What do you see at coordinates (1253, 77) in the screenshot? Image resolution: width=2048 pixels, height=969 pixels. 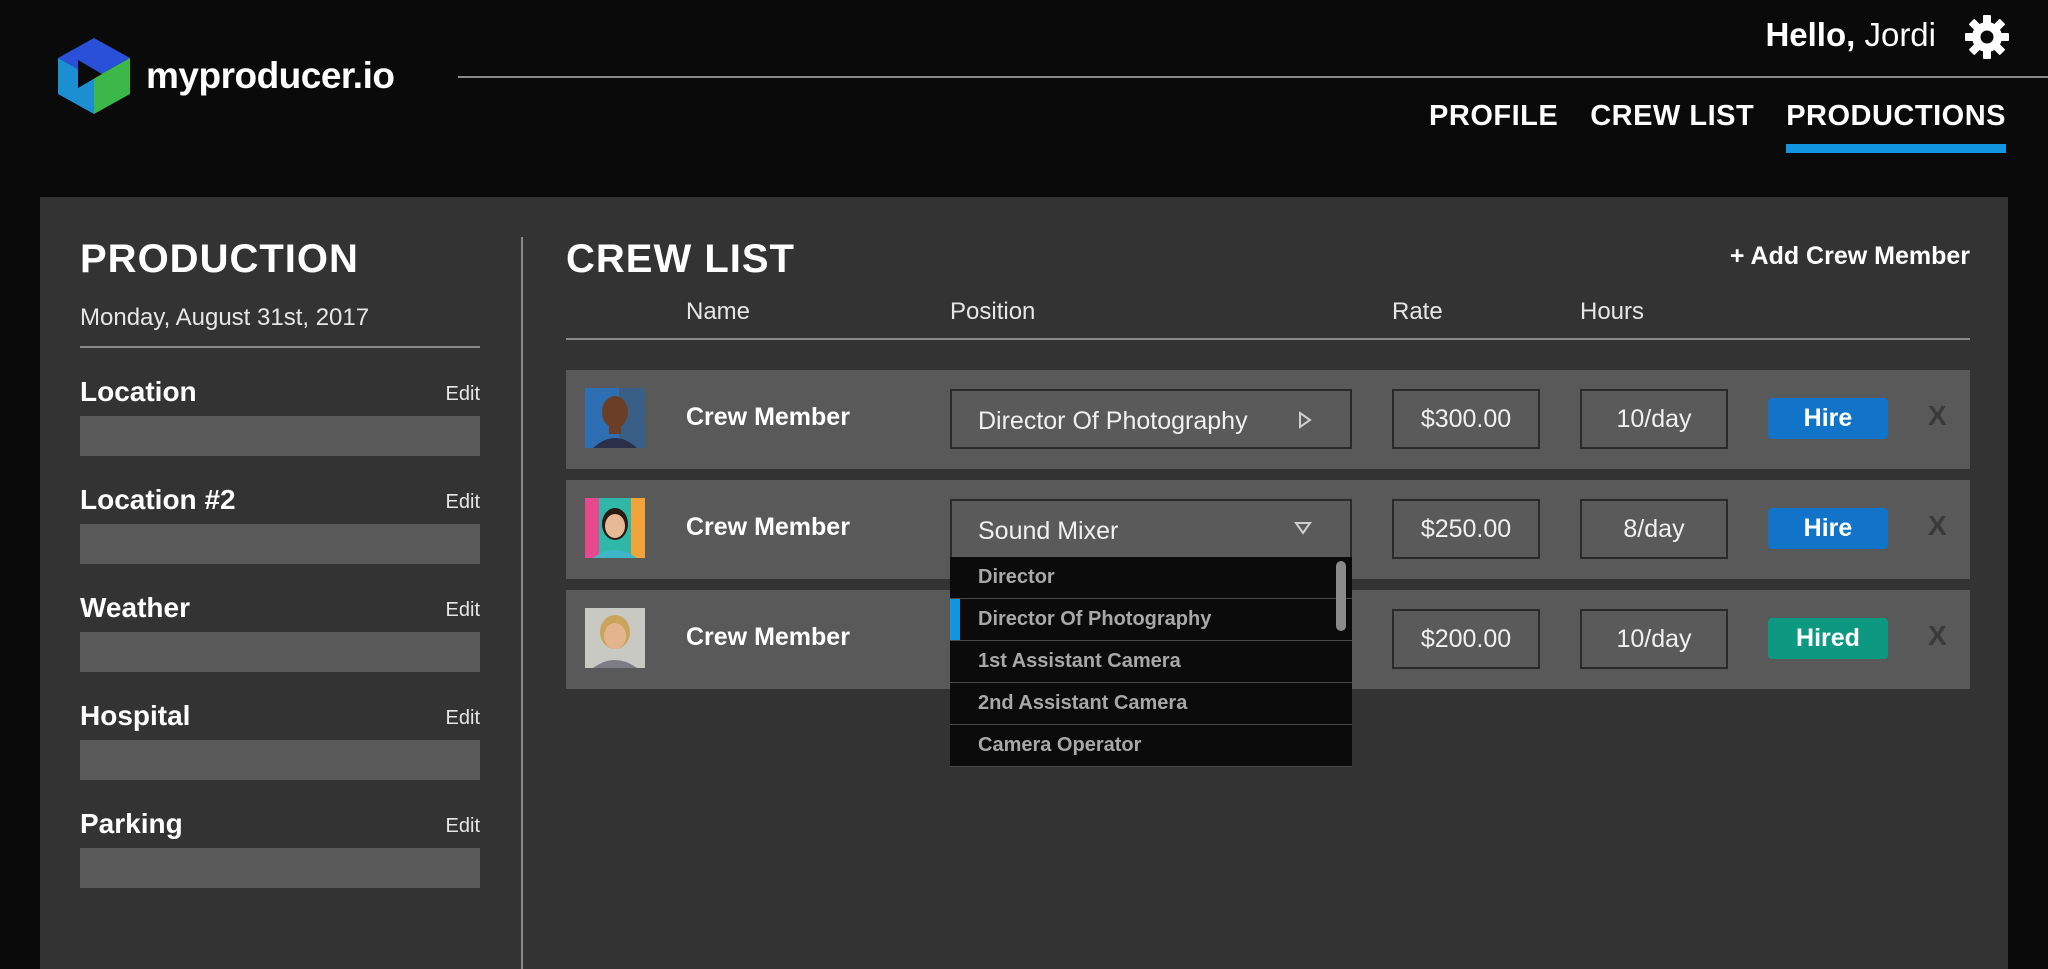 I see `header-divider` at bounding box center [1253, 77].